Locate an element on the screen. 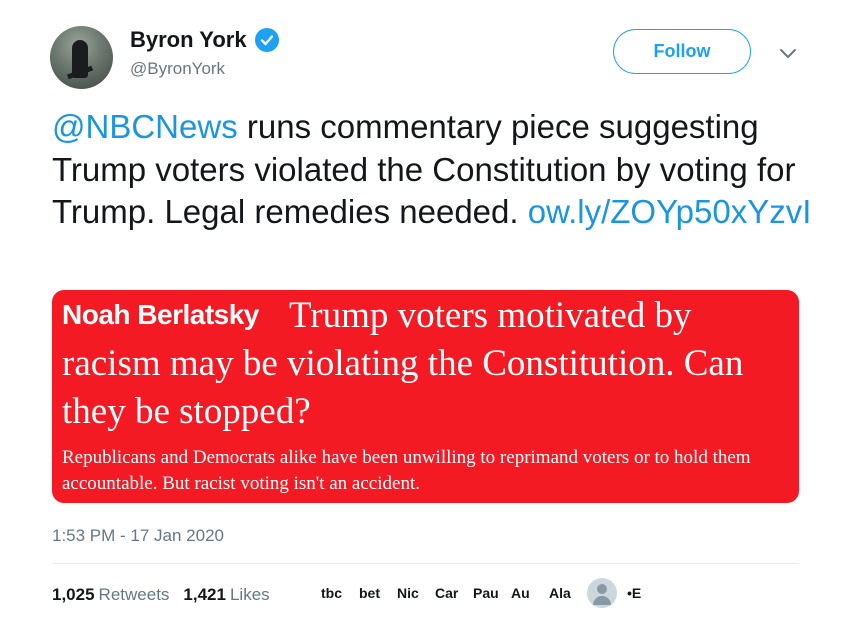 The height and width of the screenshot is (624, 849). tweet-link: ow.ly/ZOYp50xYzvI is located at coordinates (670, 211).